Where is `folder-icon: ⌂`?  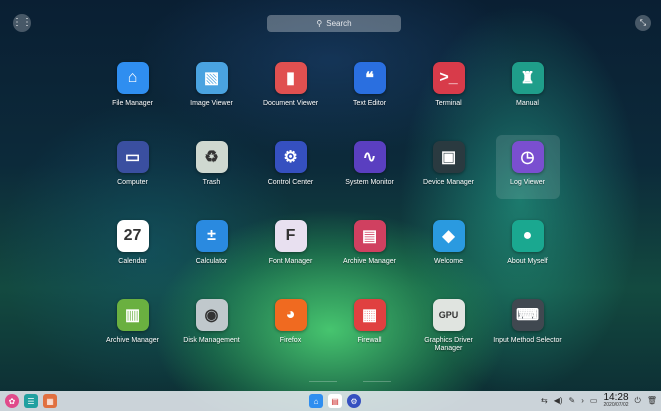
folder-icon: ⌂ is located at coordinates (132, 78).